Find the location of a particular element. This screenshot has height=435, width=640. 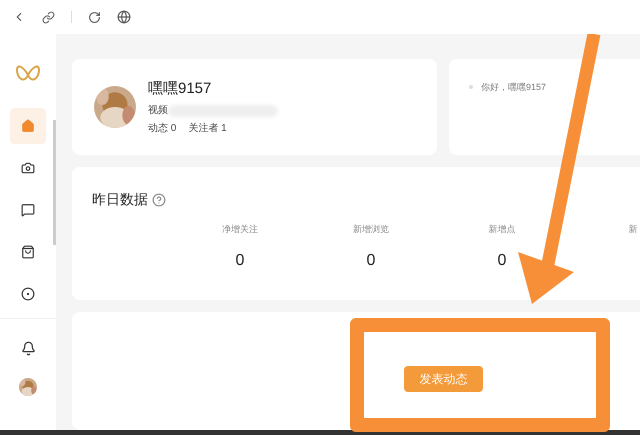

home-icon is located at coordinates (28, 126).